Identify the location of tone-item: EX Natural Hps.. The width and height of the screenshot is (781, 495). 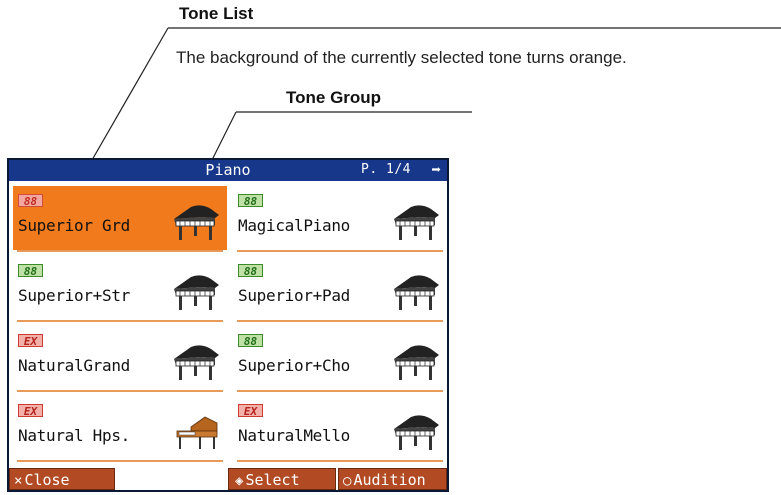
(120, 429).